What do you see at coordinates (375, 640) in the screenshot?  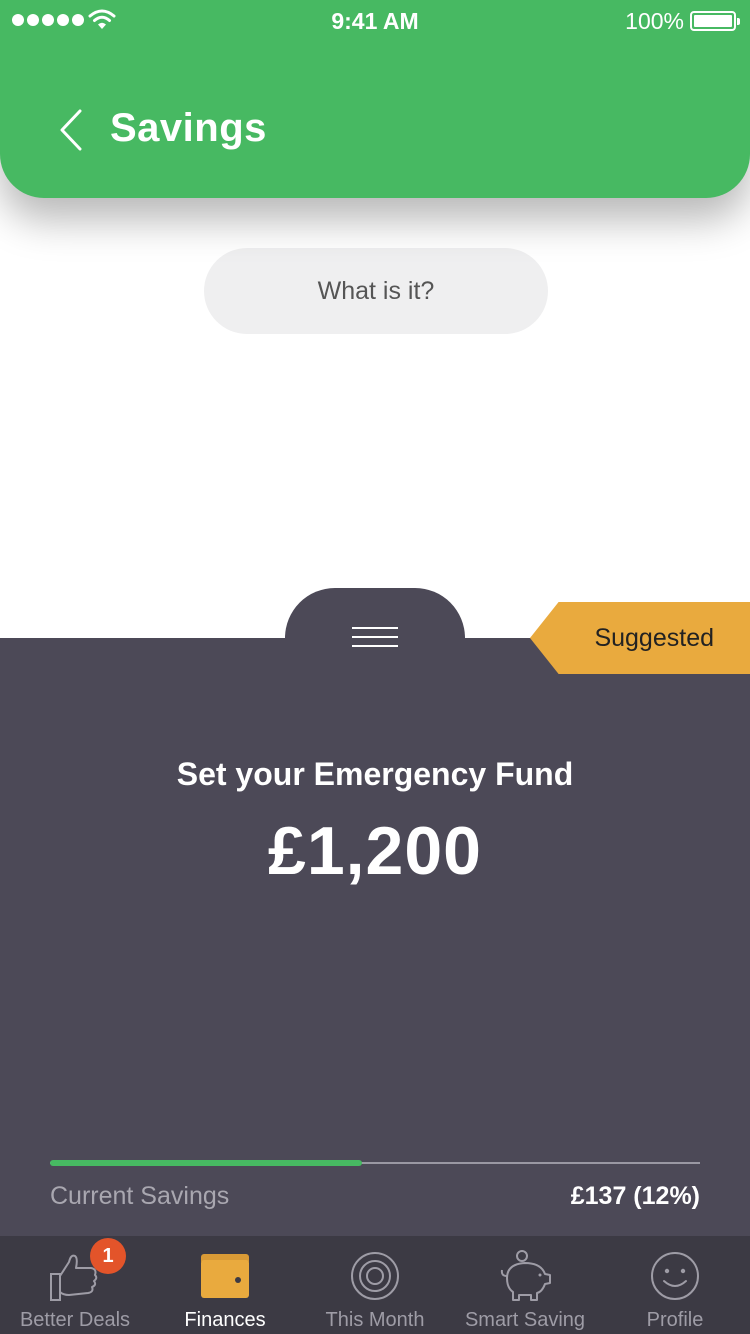 I see `menu-lines-icon` at bounding box center [375, 640].